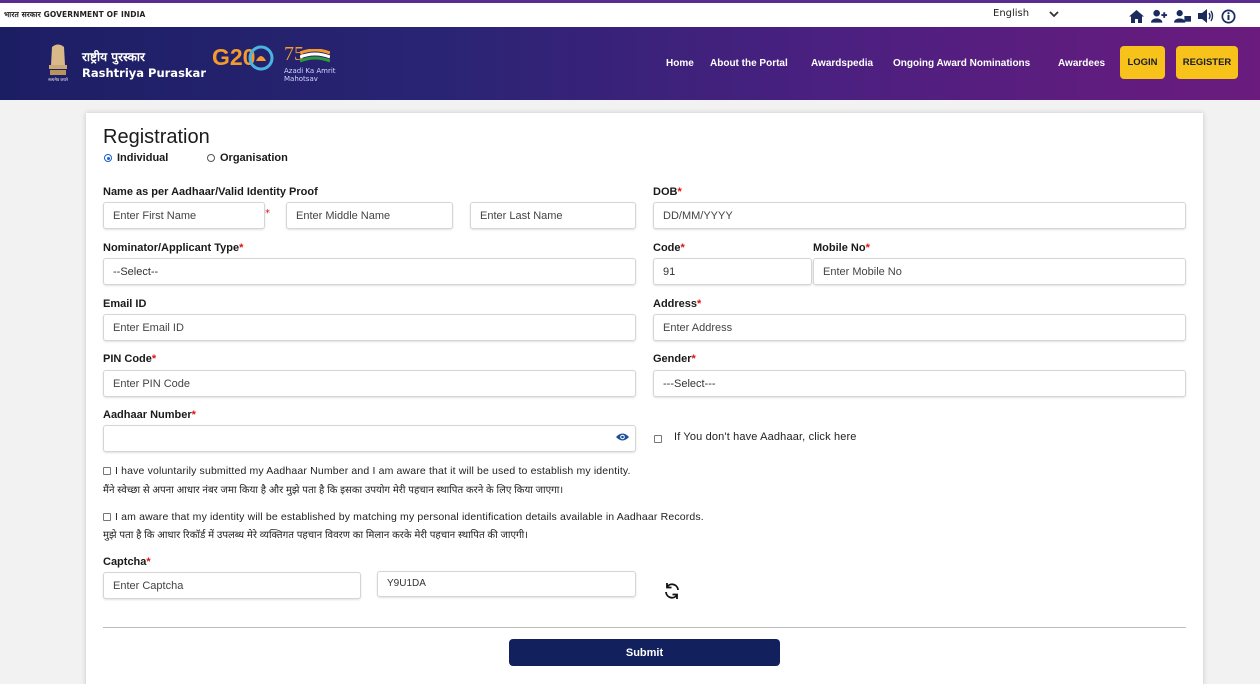  Describe the element at coordinates (1142, 62) in the screenshot. I see `login-button: LOGIN` at that location.